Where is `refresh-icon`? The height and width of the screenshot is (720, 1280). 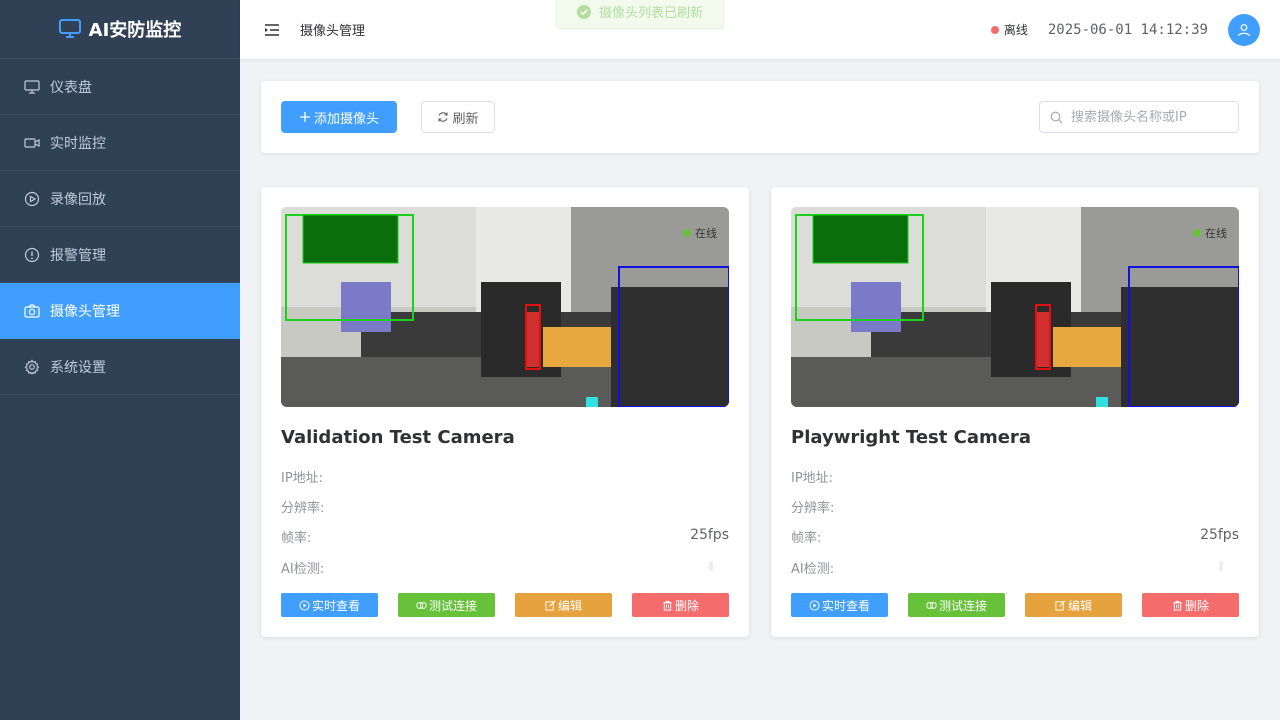
refresh-icon is located at coordinates (443, 117).